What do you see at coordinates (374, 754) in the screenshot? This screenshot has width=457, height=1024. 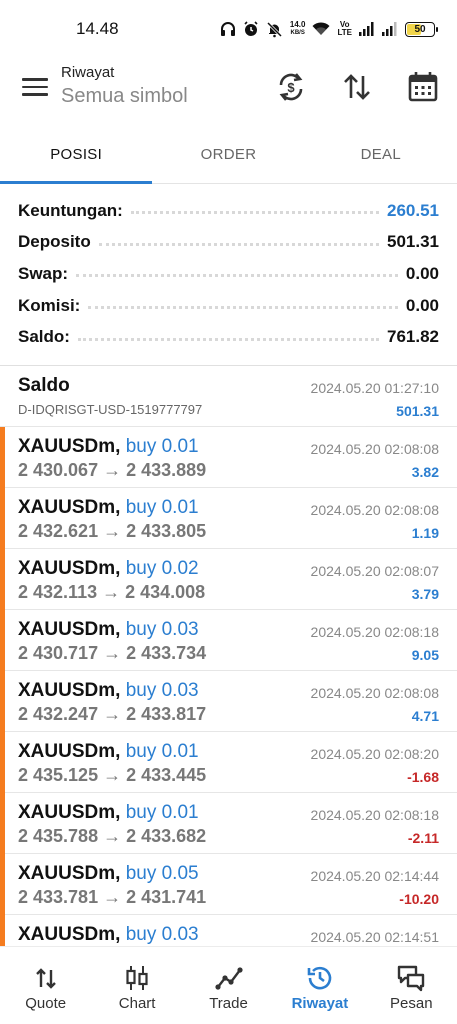 I see `deal-time: 2024.05.20 02:08:20` at bounding box center [374, 754].